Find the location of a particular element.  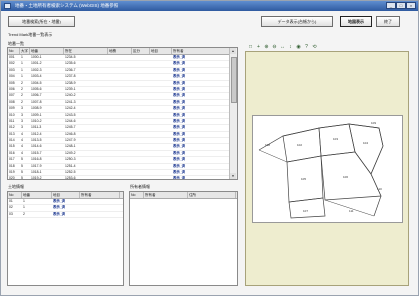

table-cell: 002 is located at coordinates (12, 63).